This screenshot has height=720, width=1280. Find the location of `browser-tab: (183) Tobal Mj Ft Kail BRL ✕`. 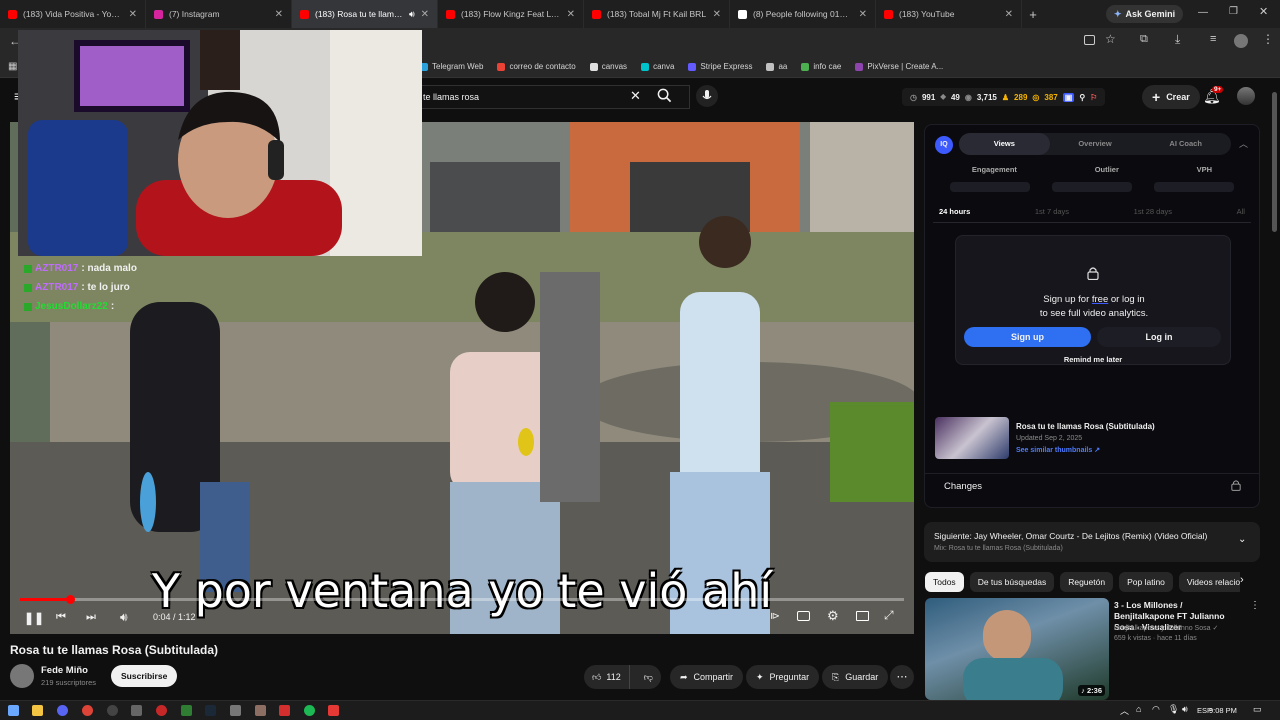

browser-tab: (183) Tobal Mj Ft Kail BRL ✕ is located at coordinates (657, 14).